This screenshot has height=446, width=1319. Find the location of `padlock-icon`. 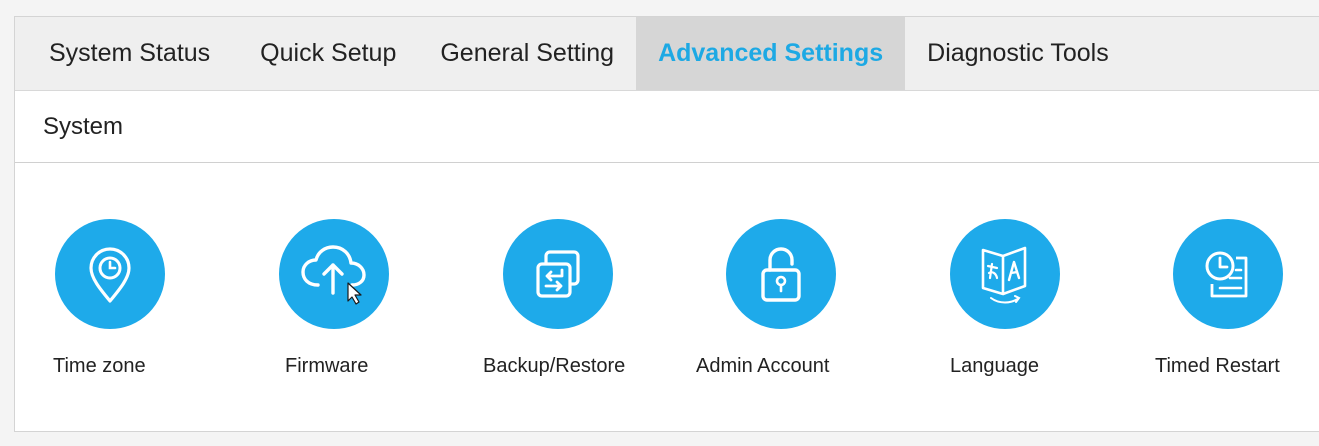

padlock-icon is located at coordinates (781, 274).